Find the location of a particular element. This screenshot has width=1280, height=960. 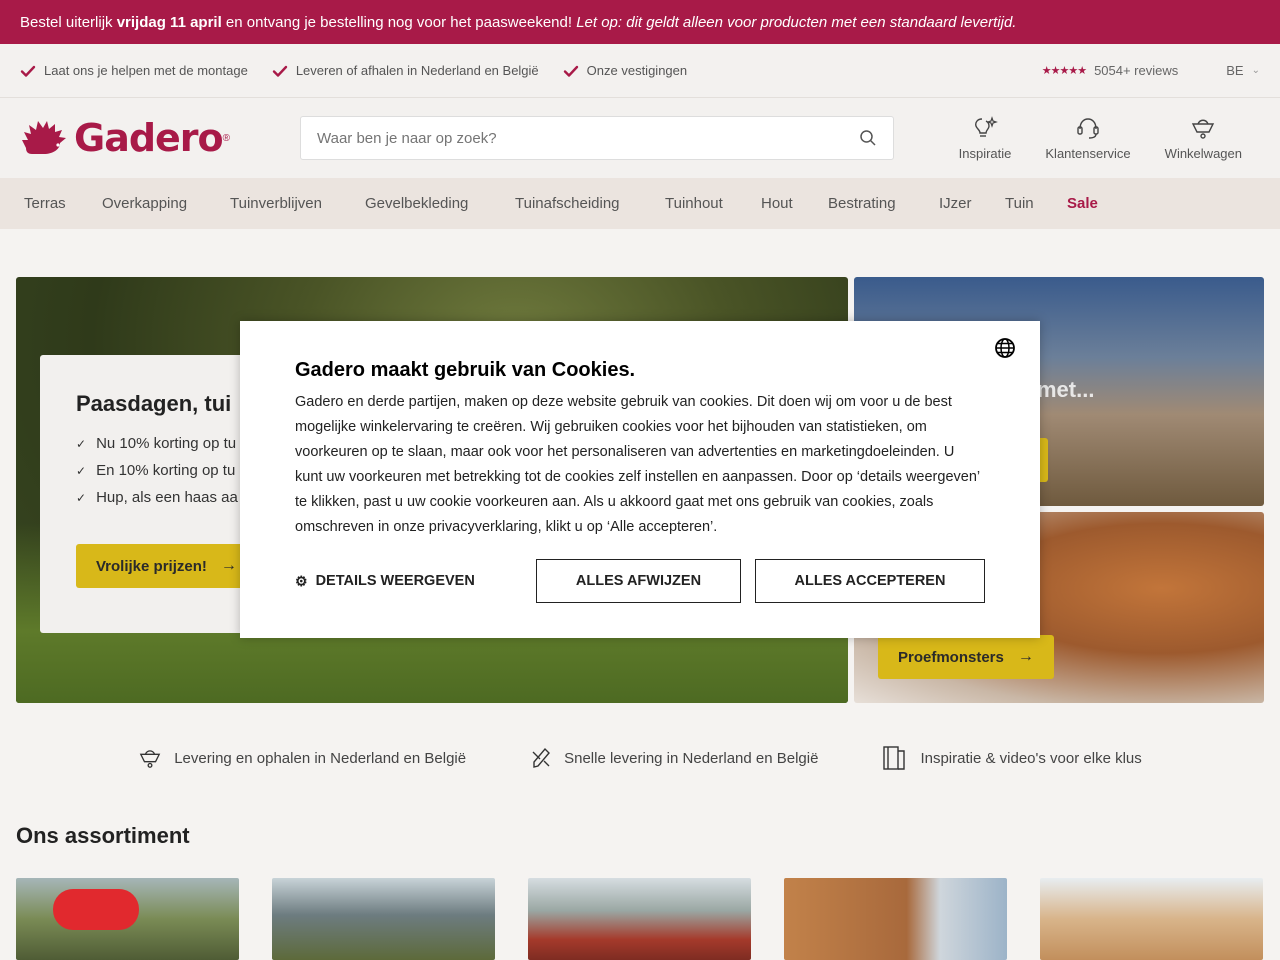

assortiment-title: Ons assortiment is located at coordinates (103, 835).